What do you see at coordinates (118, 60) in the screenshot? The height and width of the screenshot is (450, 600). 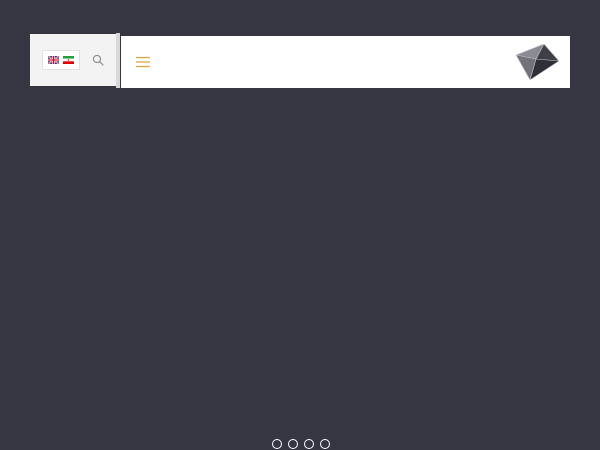 I see `header-divider` at bounding box center [118, 60].